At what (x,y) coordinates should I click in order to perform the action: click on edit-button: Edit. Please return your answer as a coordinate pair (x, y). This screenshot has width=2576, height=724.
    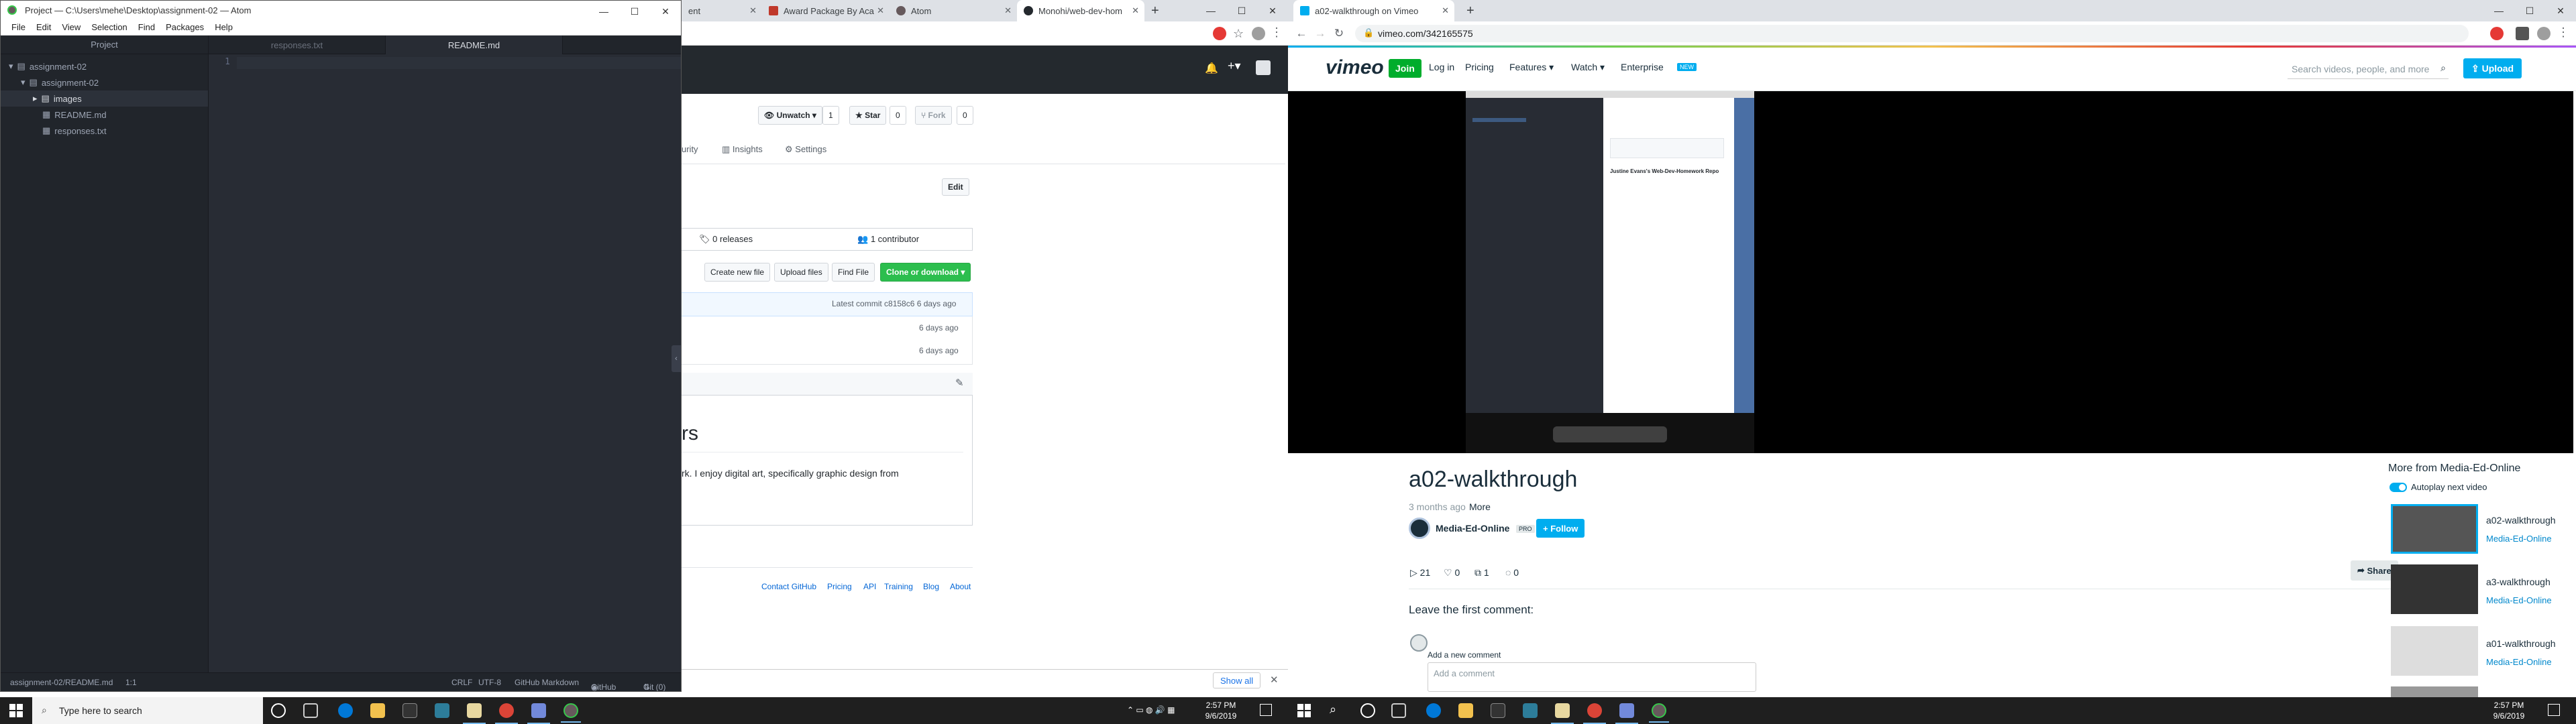
    Looking at the image, I should click on (955, 187).